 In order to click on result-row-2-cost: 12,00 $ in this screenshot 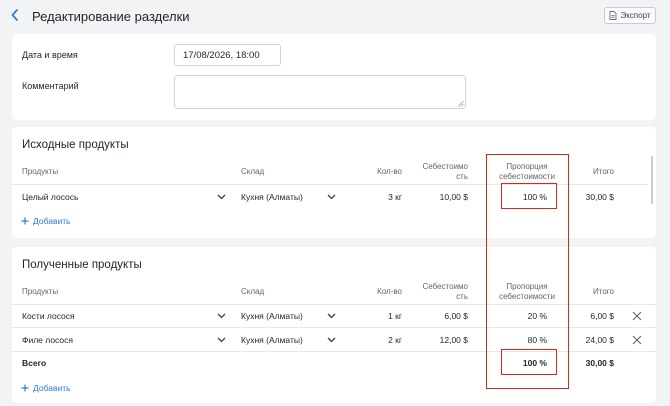, I will do `click(453, 340)`.